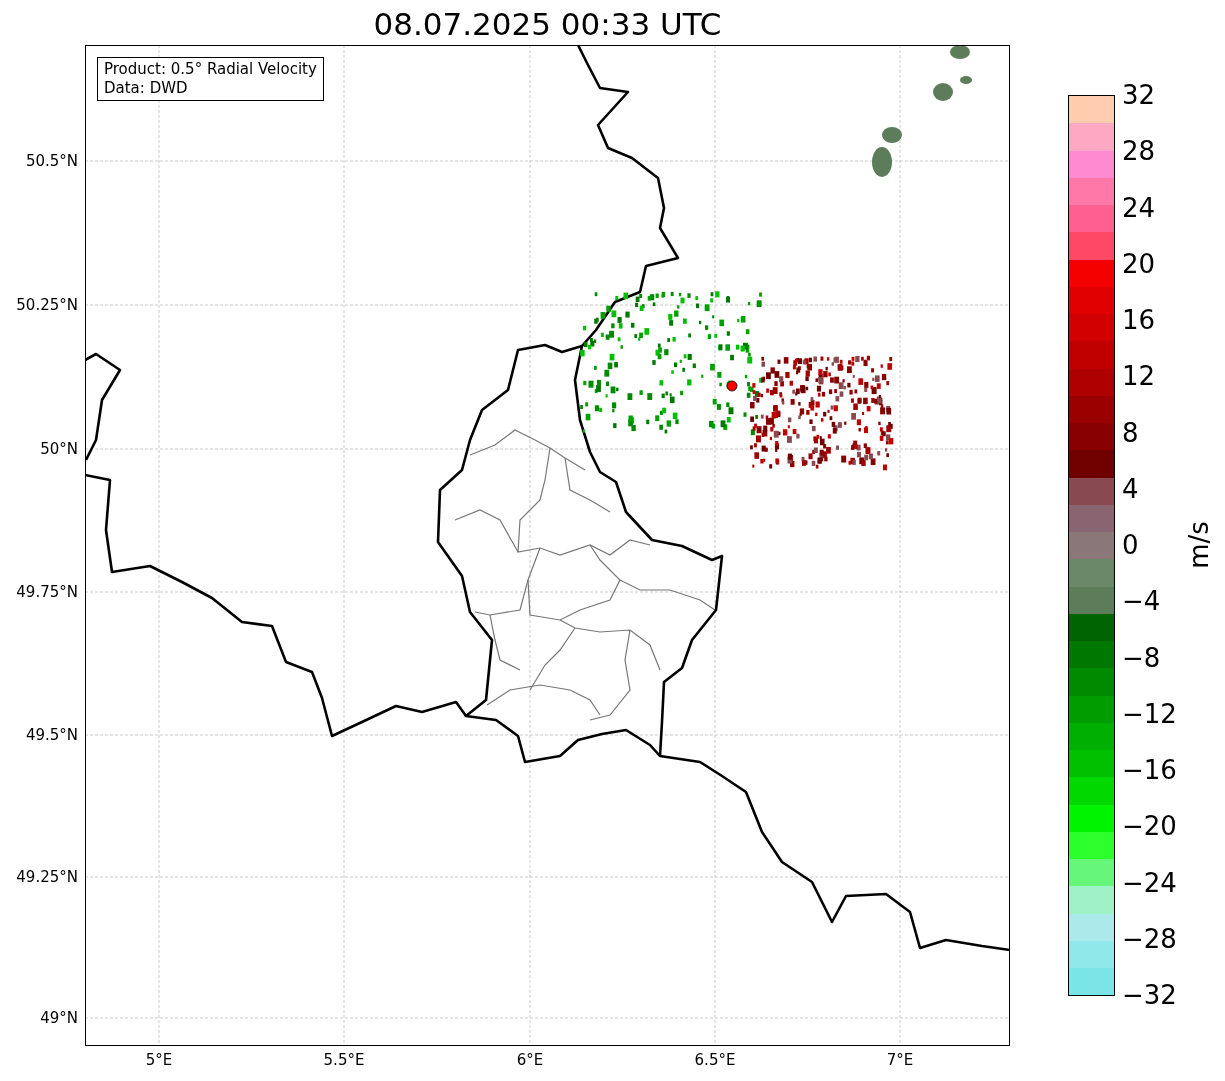 Image resolution: width=1225 pixels, height=1081 pixels. I want to click on colorbar-tick-label: 20, so click(1139, 263).